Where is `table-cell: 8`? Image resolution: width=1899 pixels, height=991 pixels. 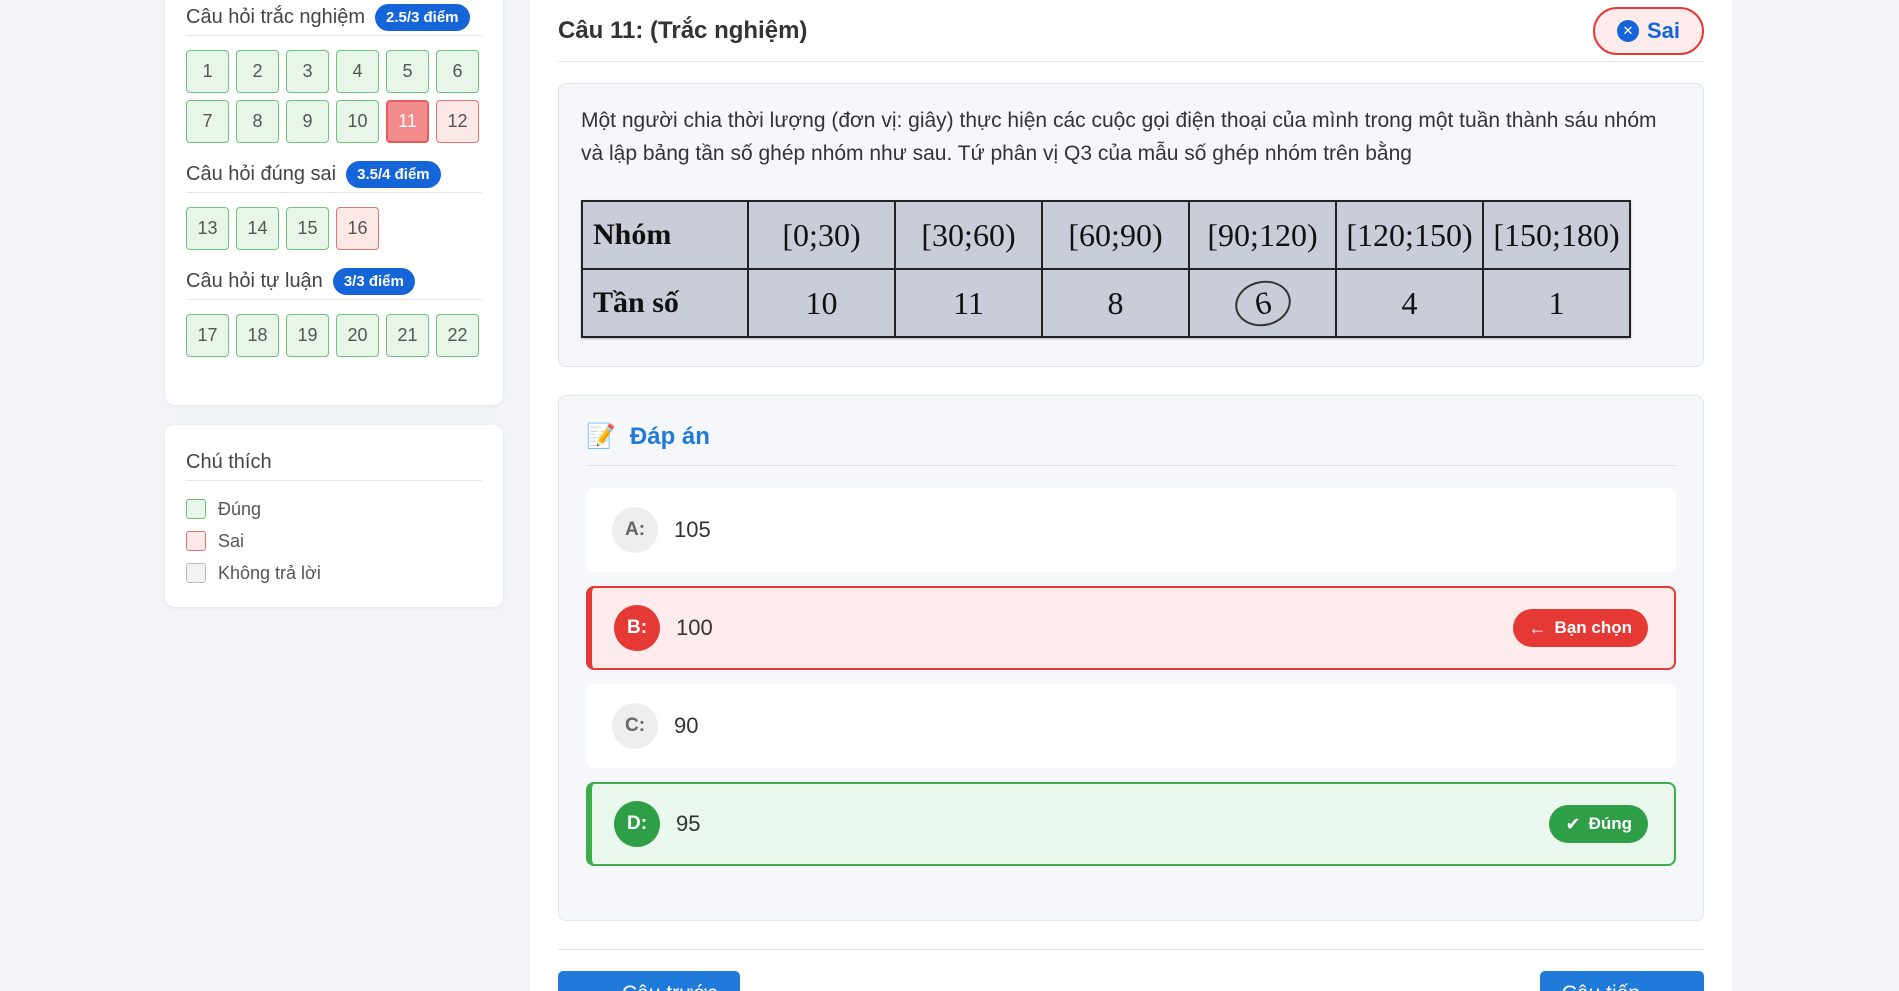
table-cell: 8 is located at coordinates (1115, 303).